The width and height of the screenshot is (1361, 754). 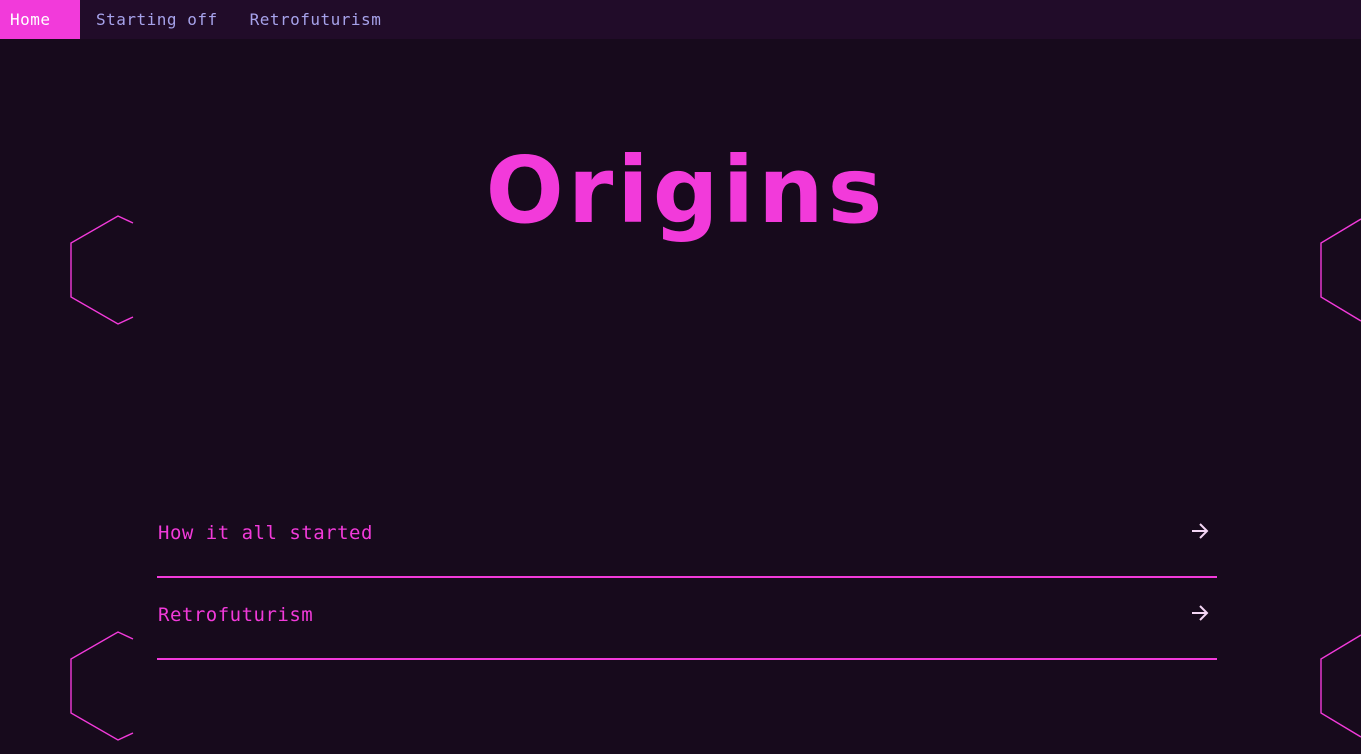 What do you see at coordinates (102, 686) in the screenshot?
I see `hexagon-decoration-bottom-left` at bounding box center [102, 686].